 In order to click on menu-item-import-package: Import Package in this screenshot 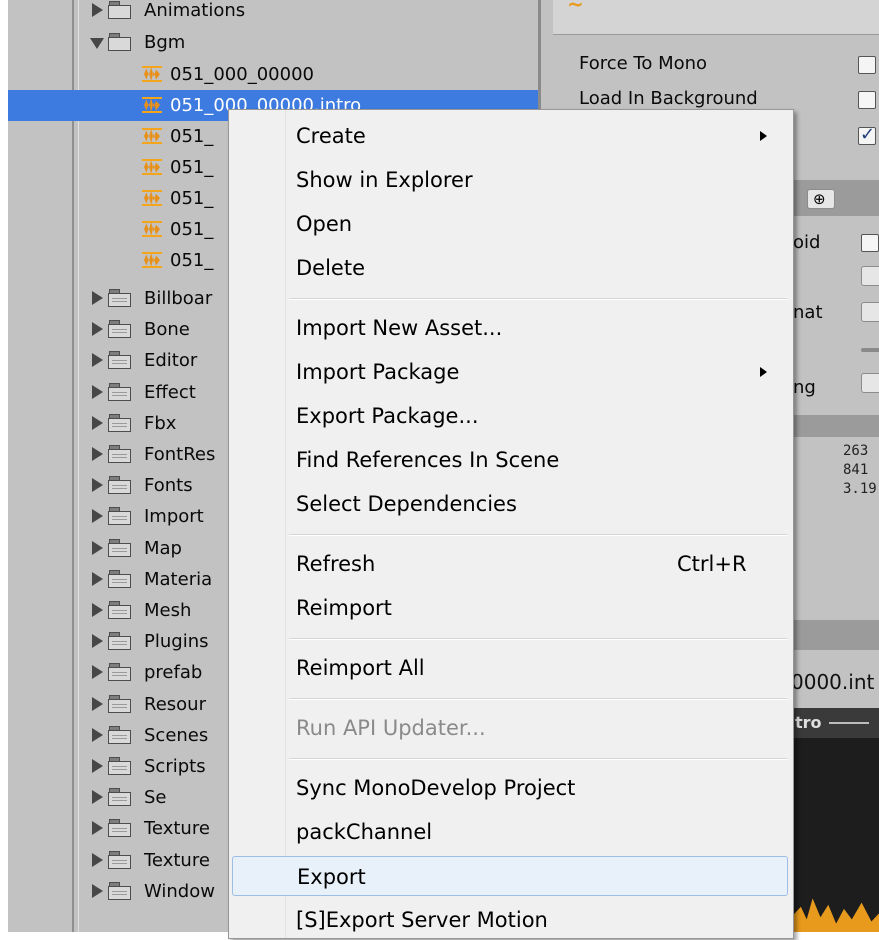, I will do `click(510, 372)`.